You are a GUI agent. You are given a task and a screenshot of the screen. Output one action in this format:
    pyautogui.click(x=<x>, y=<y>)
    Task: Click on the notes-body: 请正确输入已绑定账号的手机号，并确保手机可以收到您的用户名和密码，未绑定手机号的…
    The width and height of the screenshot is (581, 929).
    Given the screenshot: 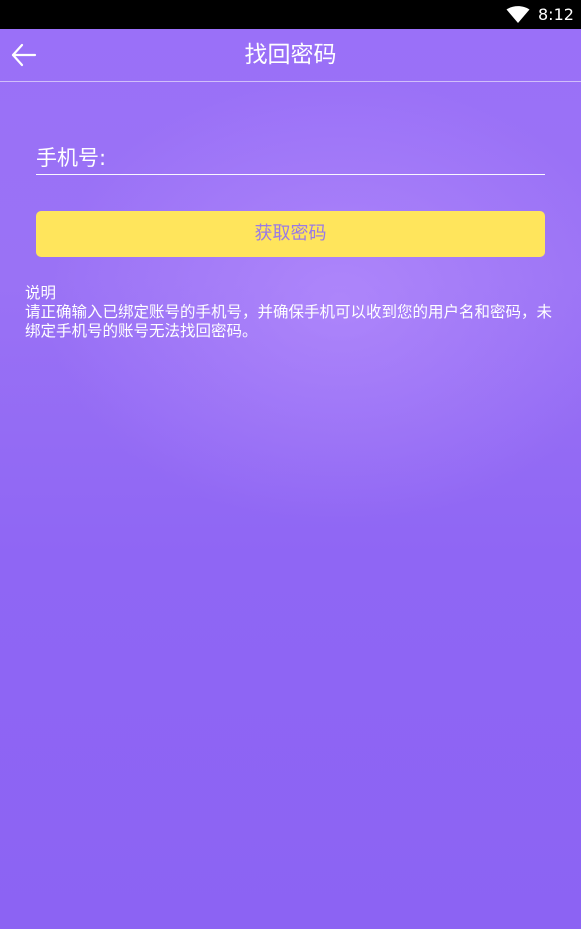 What is the action you would take?
    pyautogui.click(x=289, y=321)
    